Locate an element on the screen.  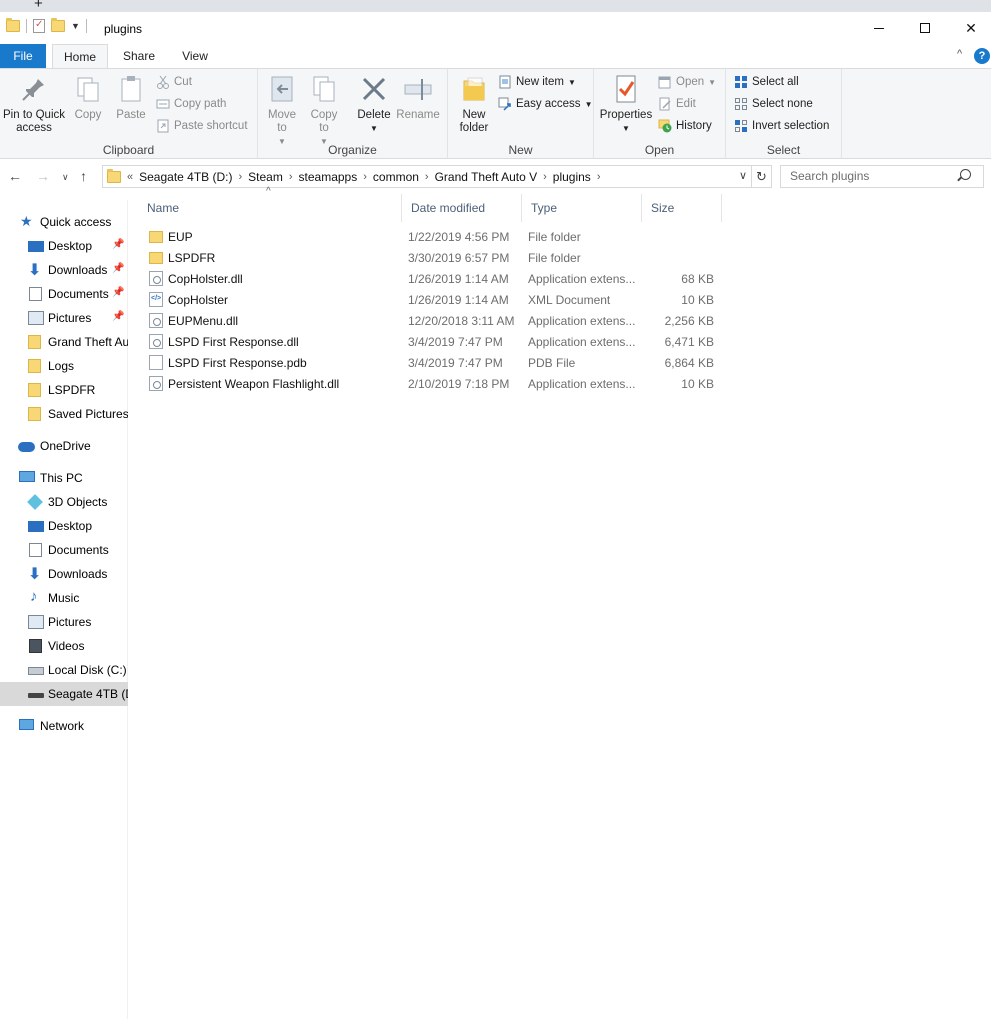
nav-videos: Videos is located at coordinates (64, 646).